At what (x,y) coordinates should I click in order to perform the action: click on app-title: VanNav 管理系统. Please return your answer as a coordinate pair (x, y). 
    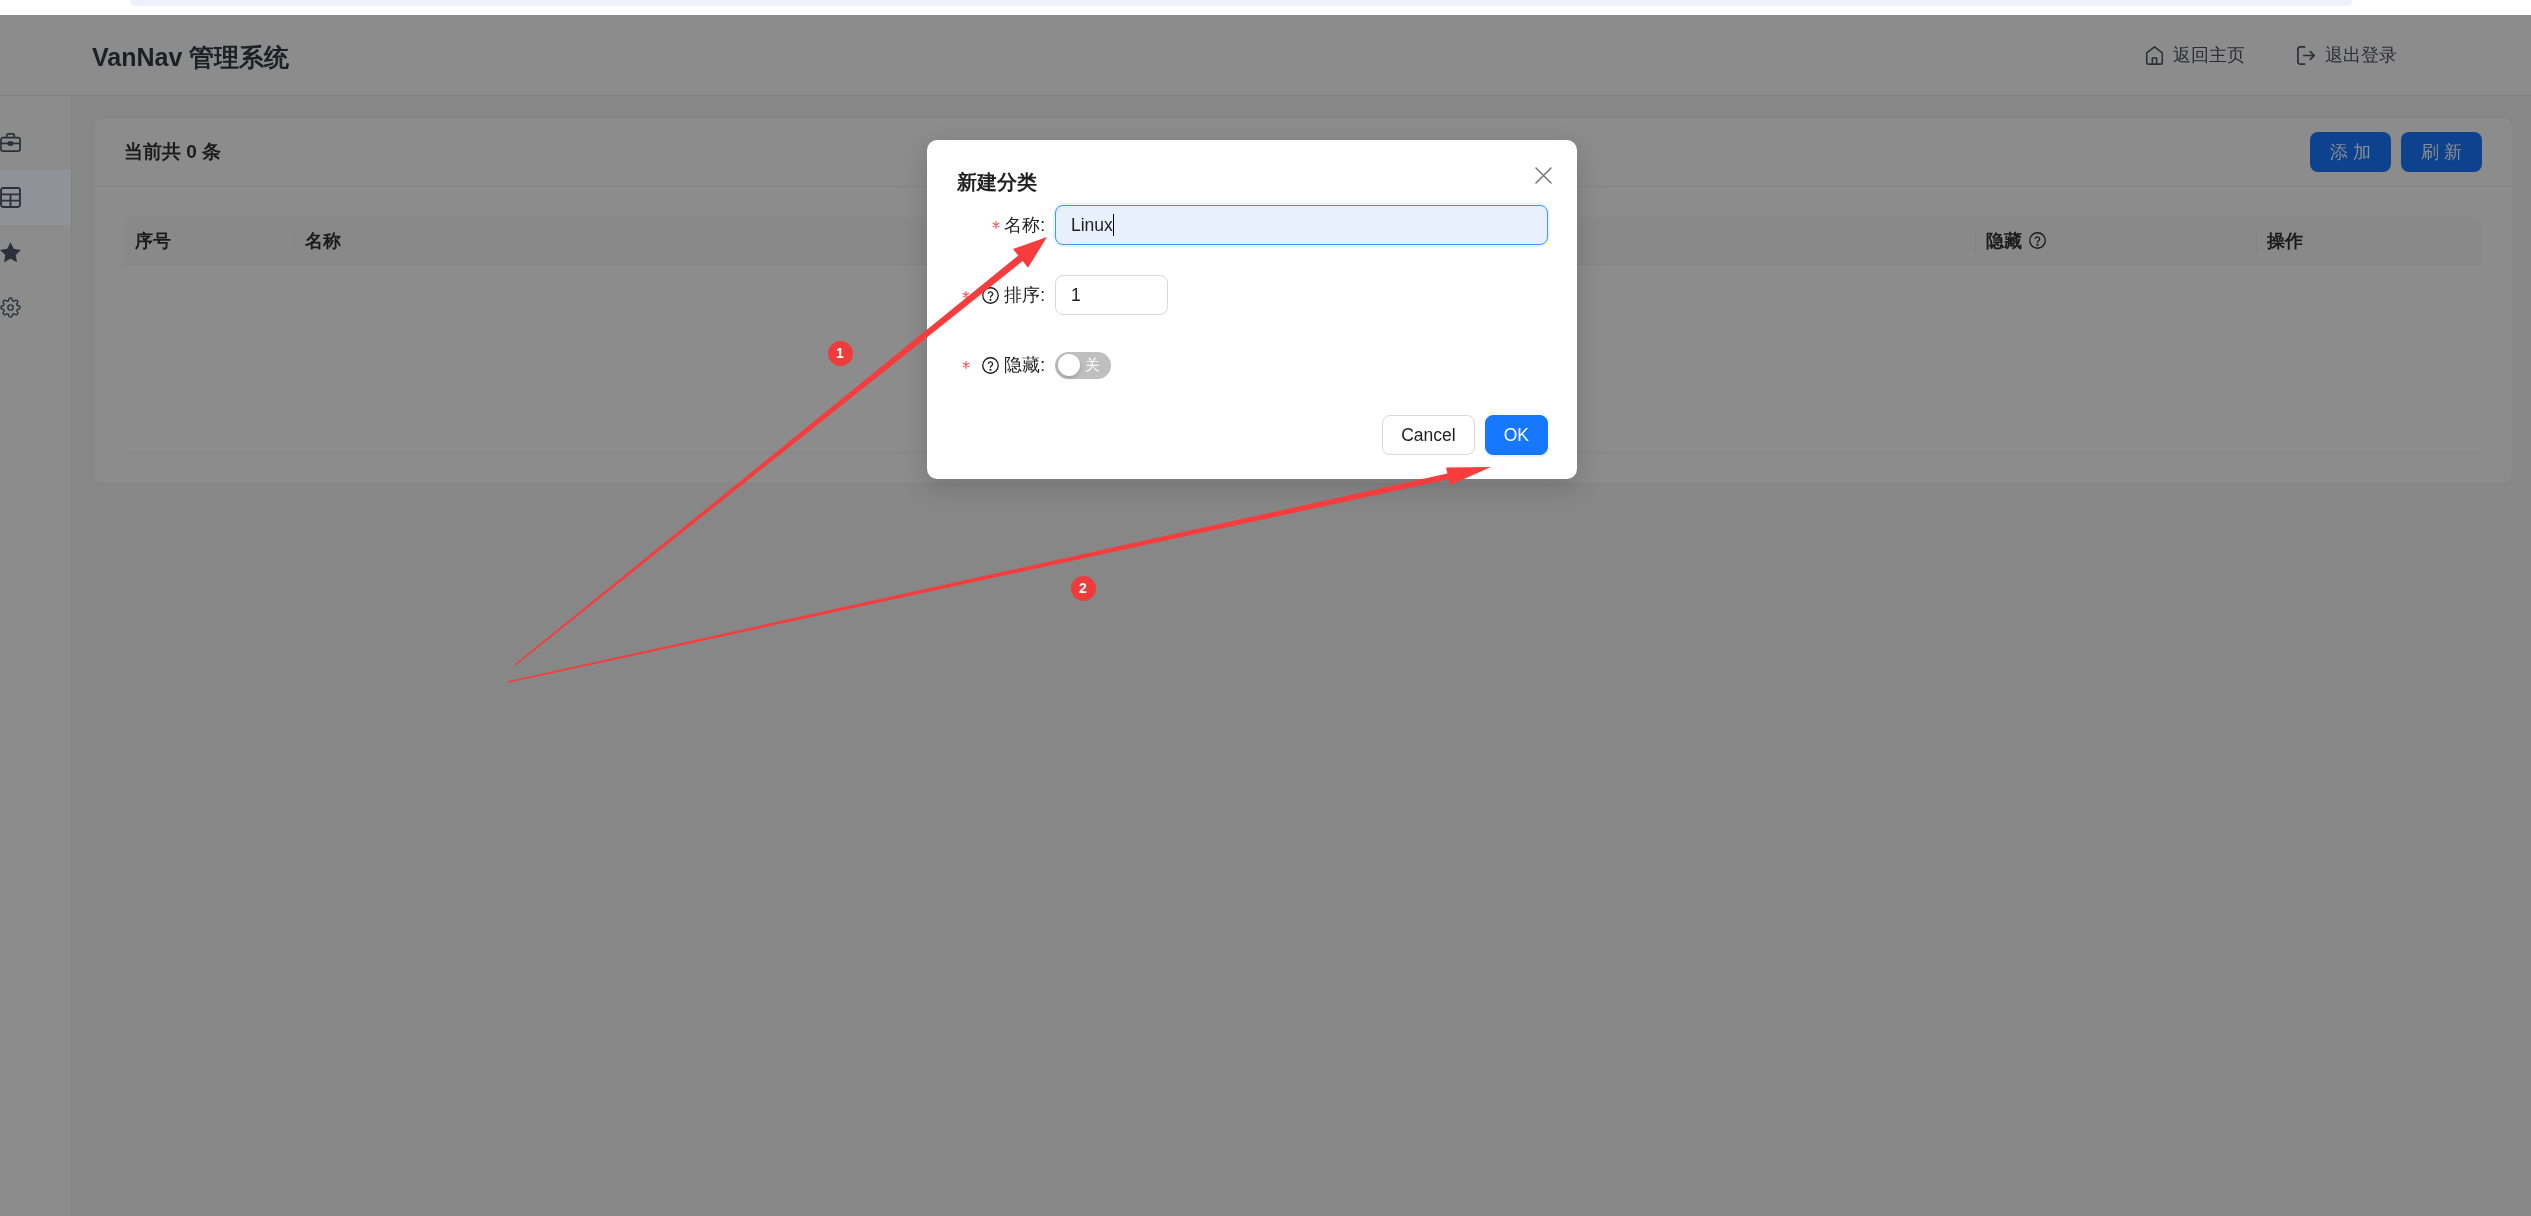
    Looking at the image, I should click on (191, 57).